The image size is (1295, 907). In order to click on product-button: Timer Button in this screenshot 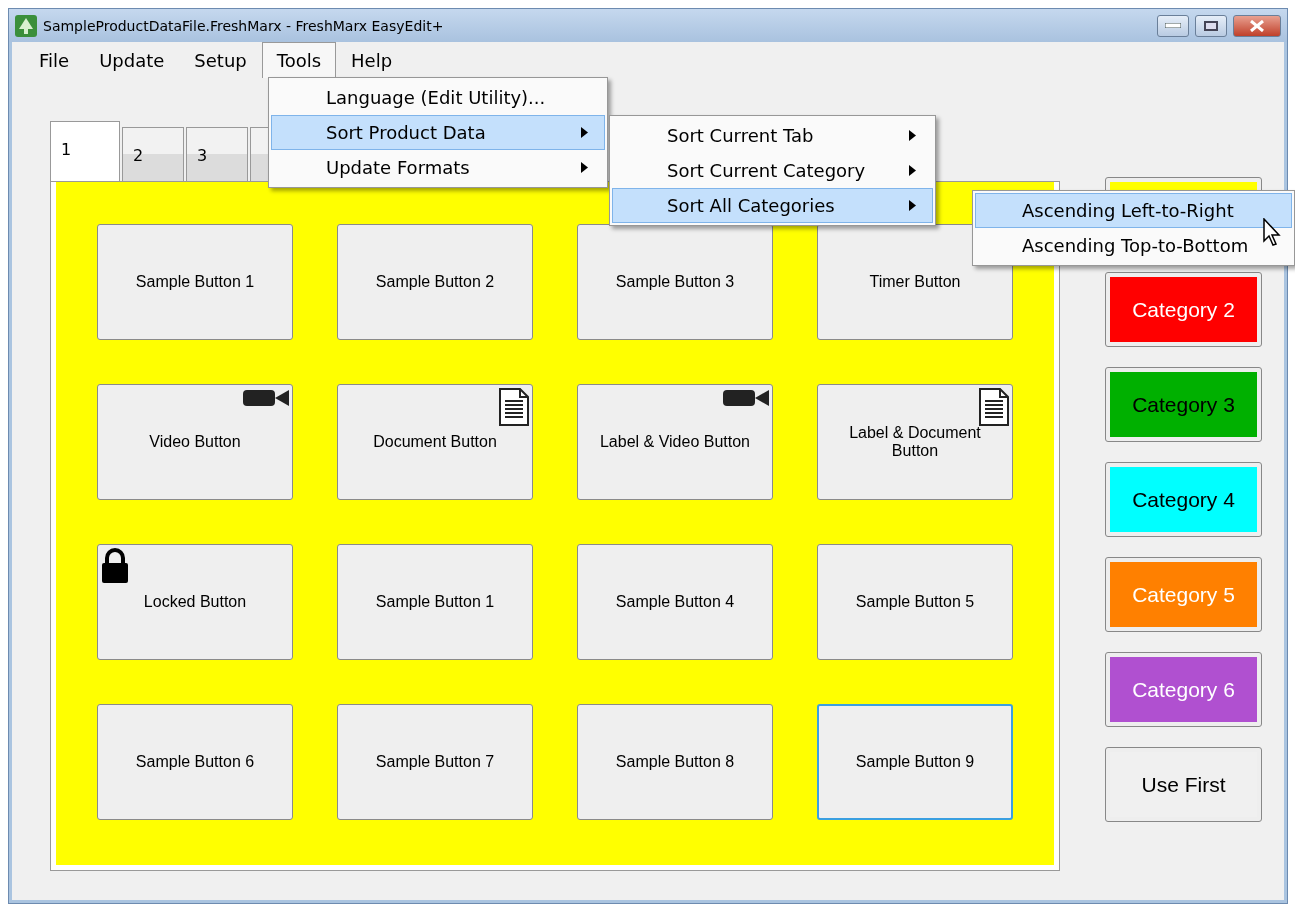, I will do `click(915, 282)`.